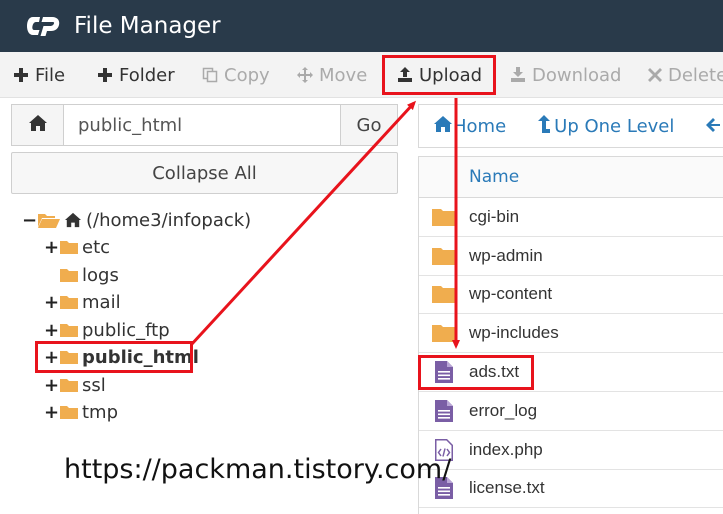 The height and width of the screenshot is (514, 723). I want to click on move-label: Move, so click(343, 75).